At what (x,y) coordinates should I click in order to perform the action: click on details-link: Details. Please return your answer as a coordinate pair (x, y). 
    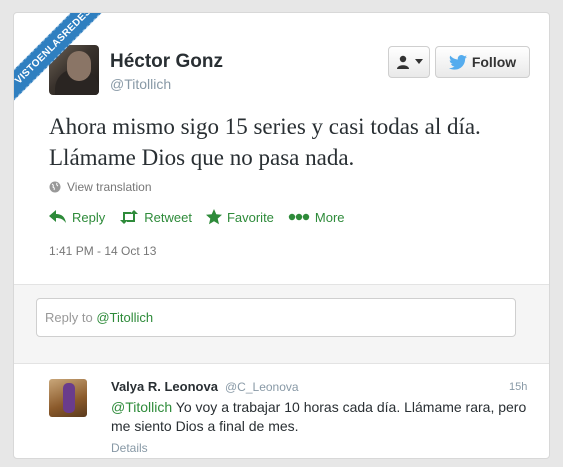
    Looking at the image, I should click on (129, 448).